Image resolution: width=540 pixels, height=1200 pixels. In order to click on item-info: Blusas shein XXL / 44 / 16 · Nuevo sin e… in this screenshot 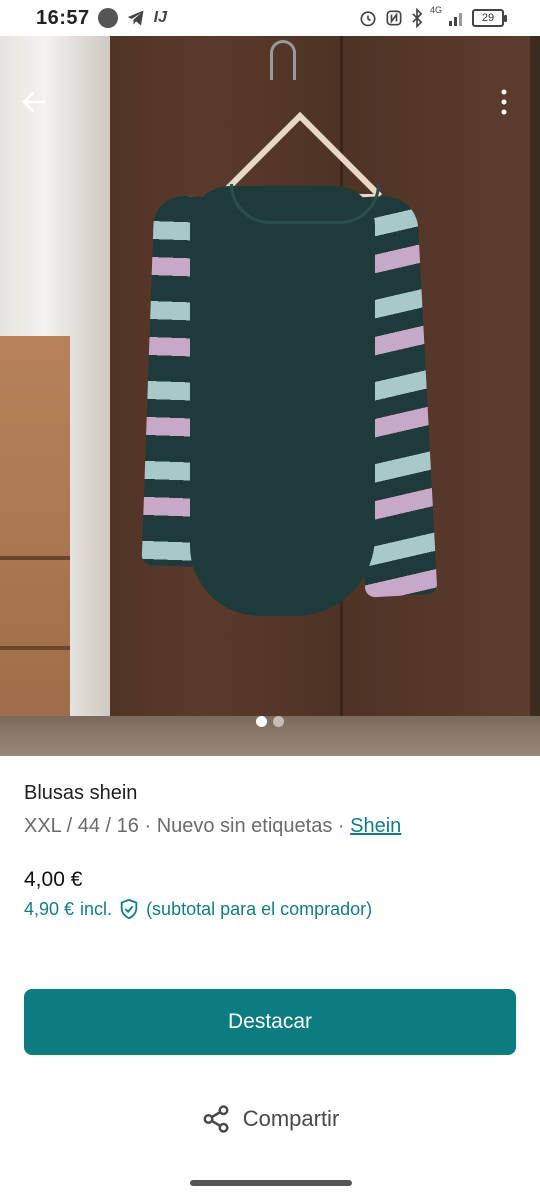, I will do `click(270, 810)`.